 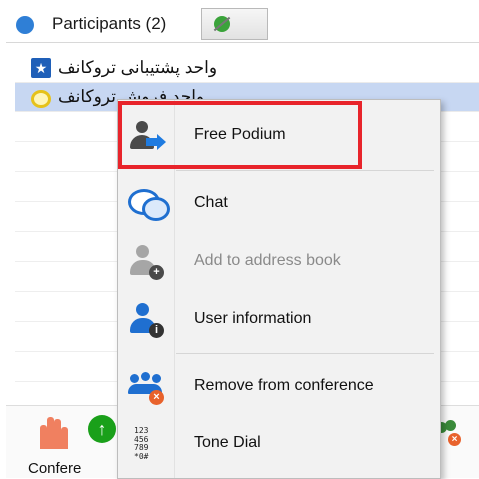 What do you see at coordinates (109, 23) in the screenshot?
I see `participants-title: Participants (2)` at bounding box center [109, 23].